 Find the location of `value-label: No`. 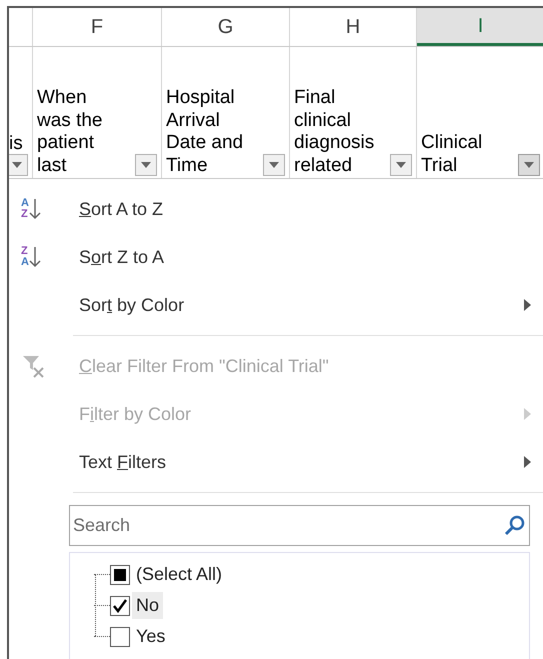

value-label: No is located at coordinates (148, 605).